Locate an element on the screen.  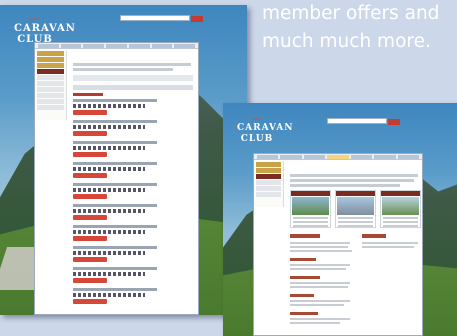
promo-headline: member offers and much much more. is located at coordinates (357, 28).